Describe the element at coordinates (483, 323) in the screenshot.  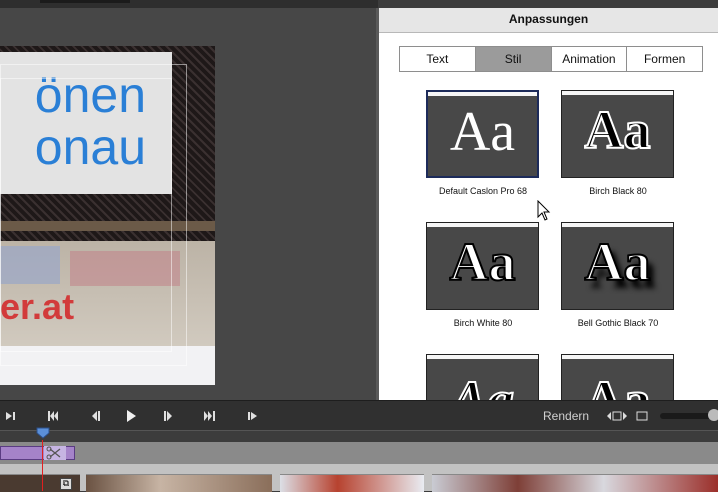
I see `style-label: Birch White 80` at that location.